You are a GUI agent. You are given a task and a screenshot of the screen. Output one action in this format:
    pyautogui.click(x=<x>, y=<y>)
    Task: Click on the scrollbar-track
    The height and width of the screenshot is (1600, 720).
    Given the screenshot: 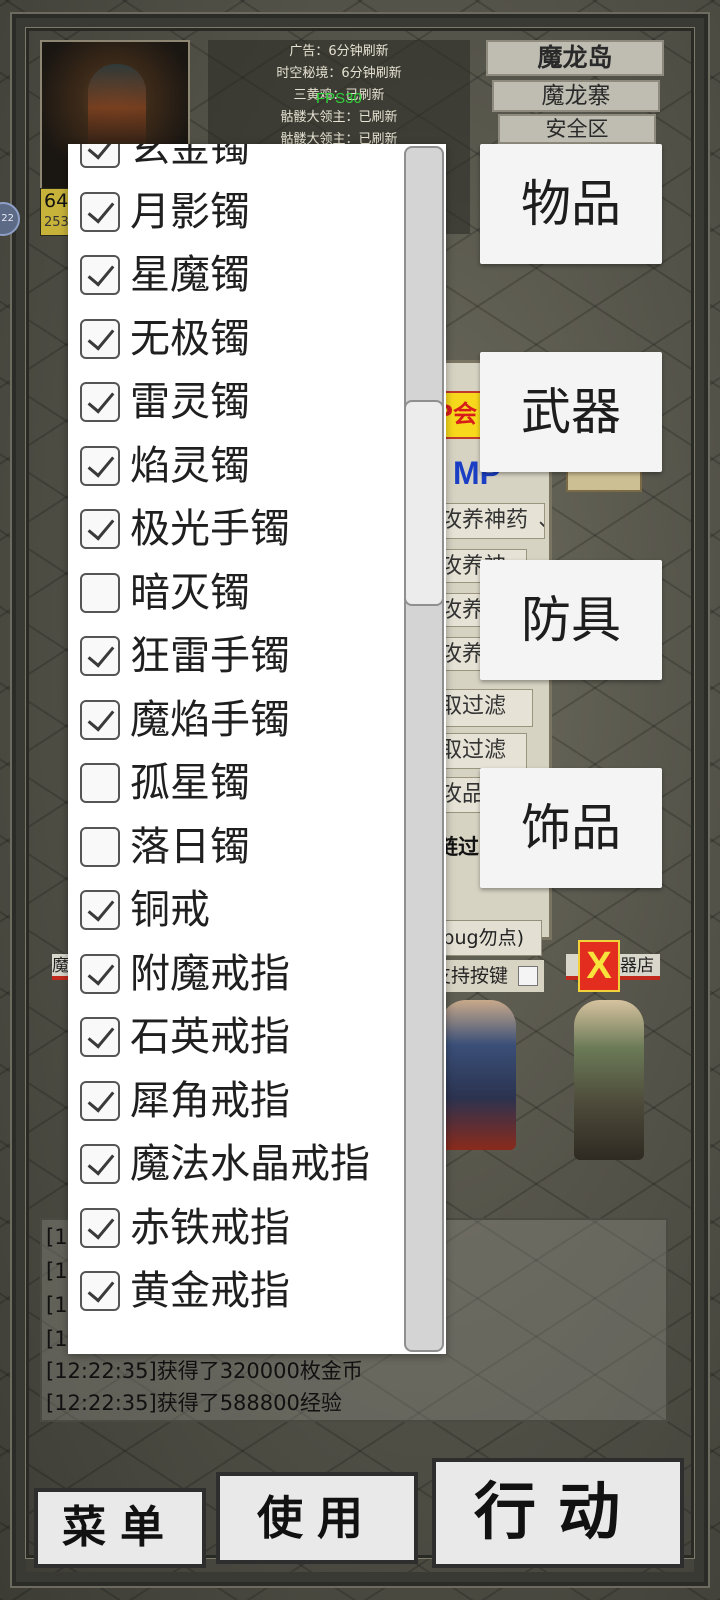 What is the action you would take?
    pyautogui.click(x=424, y=749)
    